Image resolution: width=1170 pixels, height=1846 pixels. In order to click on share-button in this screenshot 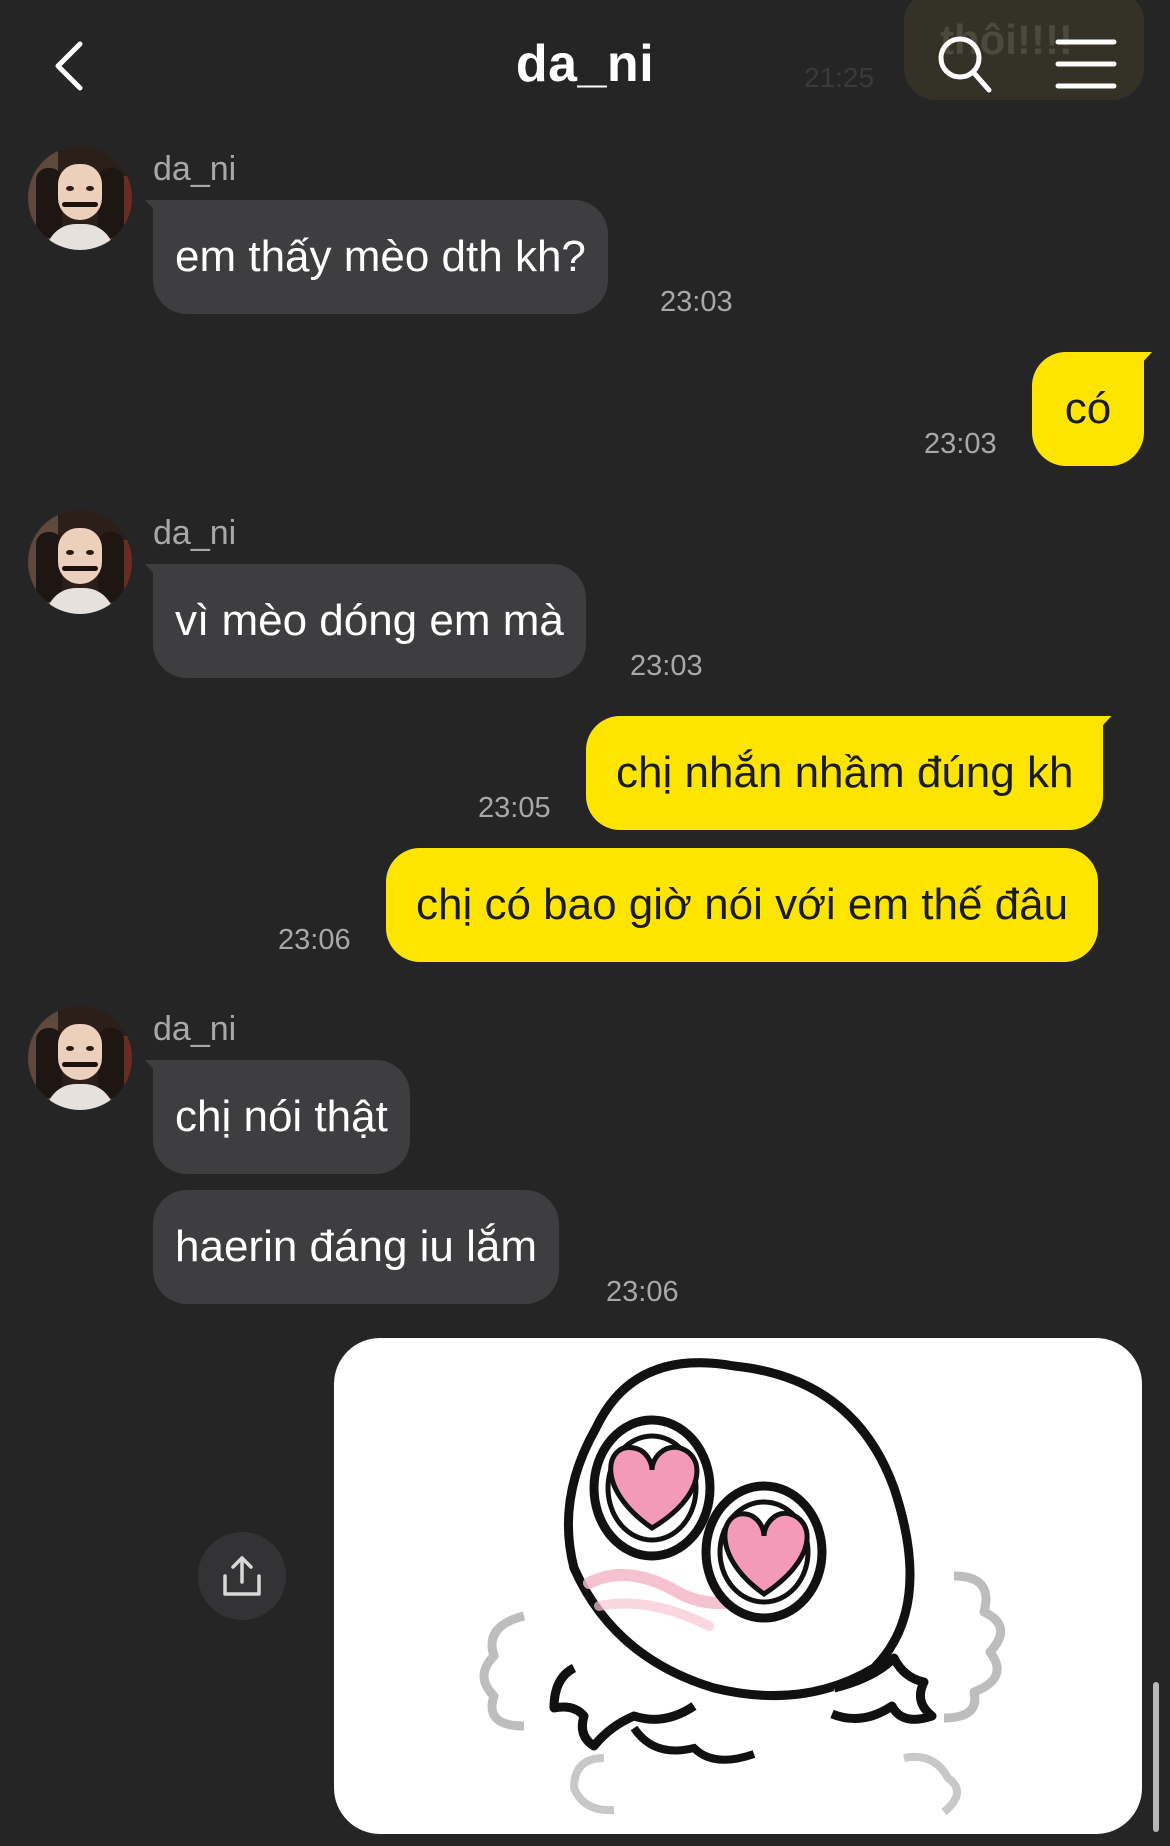, I will do `click(242, 1576)`.